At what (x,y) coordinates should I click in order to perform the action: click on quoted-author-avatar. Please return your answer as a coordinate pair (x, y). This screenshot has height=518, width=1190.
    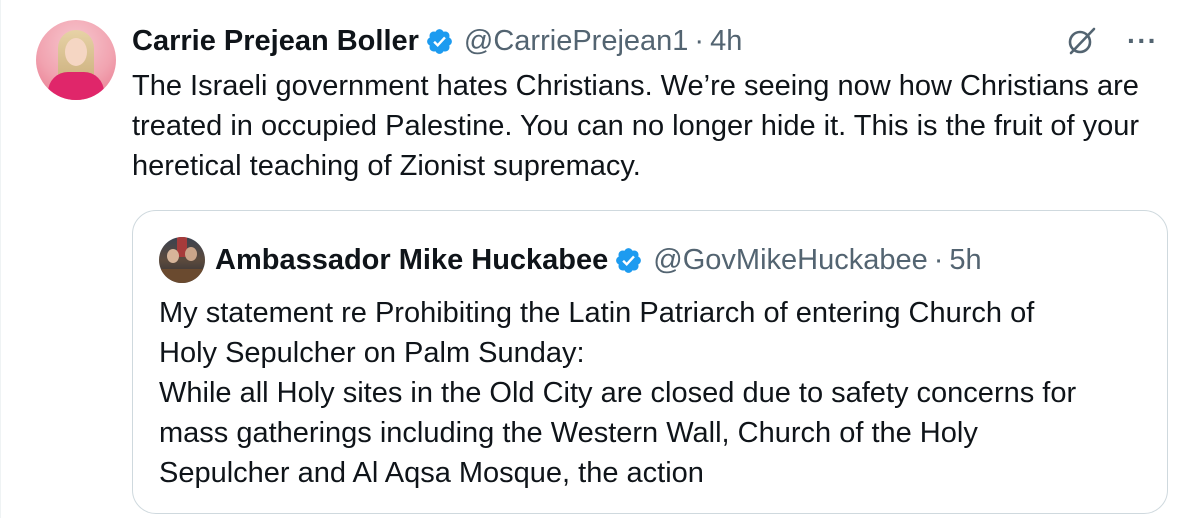
    Looking at the image, I should click on (182, 260).